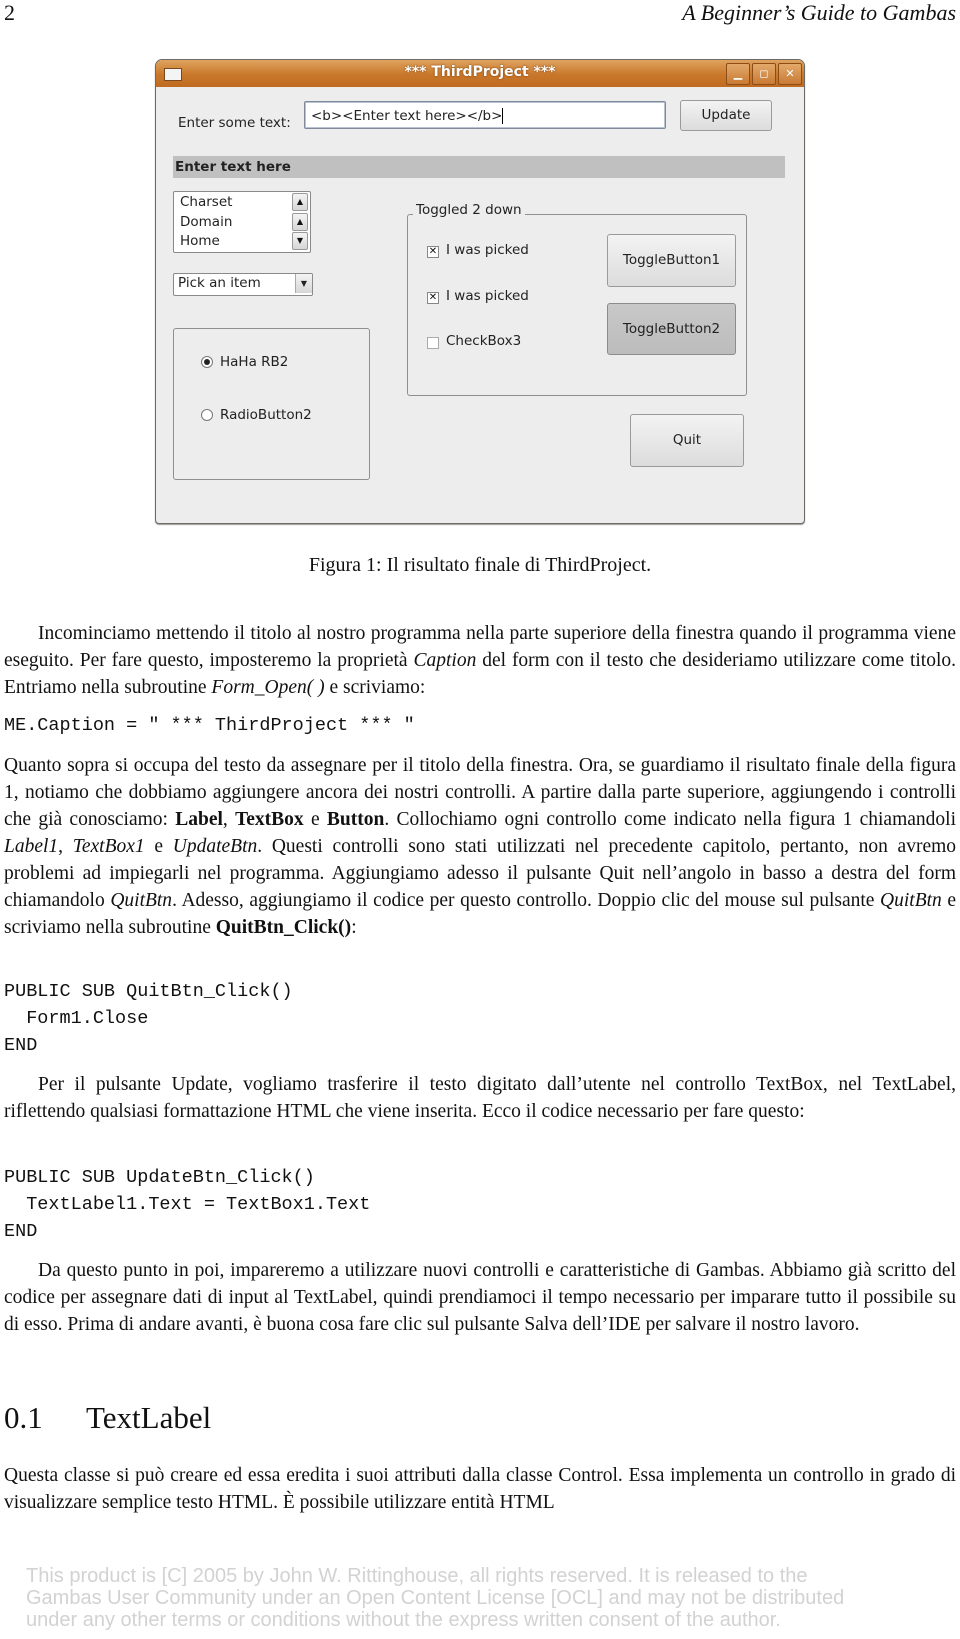  Describe the element at coordinates (254, 362) in the screenshot. I see `radio-label: HaHa RB2` at that location.